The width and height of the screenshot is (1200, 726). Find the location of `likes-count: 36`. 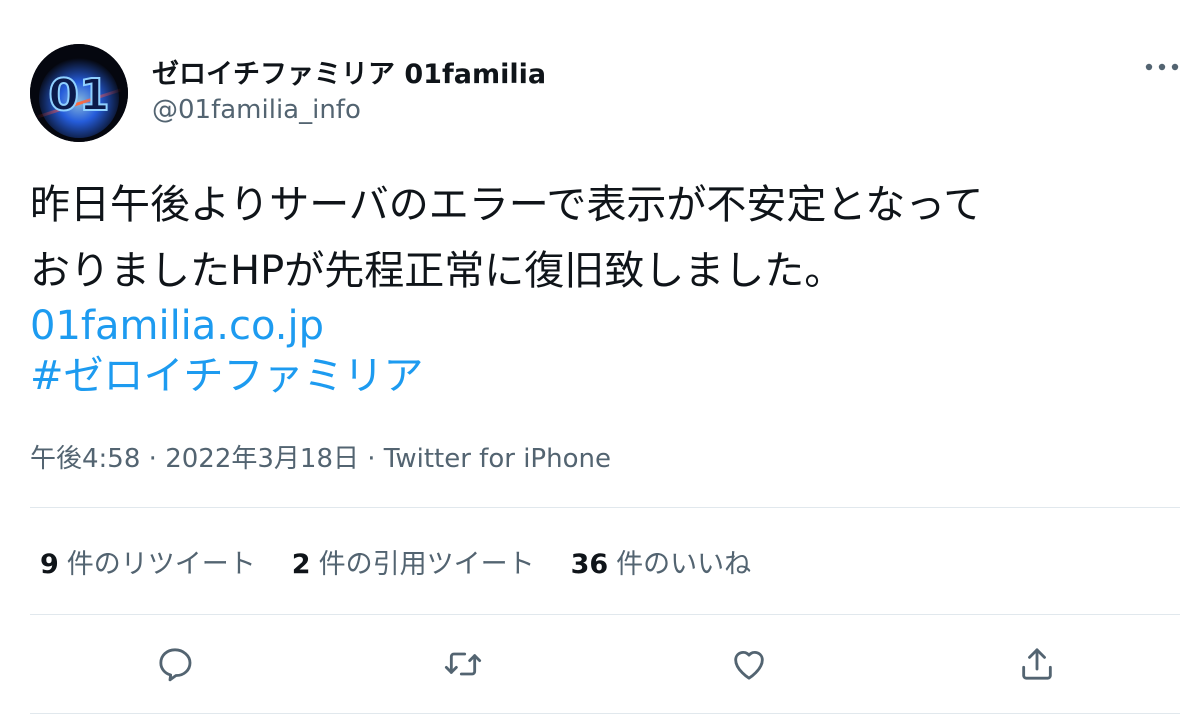

likes-count: 36 is located at coordinates (589, 564).